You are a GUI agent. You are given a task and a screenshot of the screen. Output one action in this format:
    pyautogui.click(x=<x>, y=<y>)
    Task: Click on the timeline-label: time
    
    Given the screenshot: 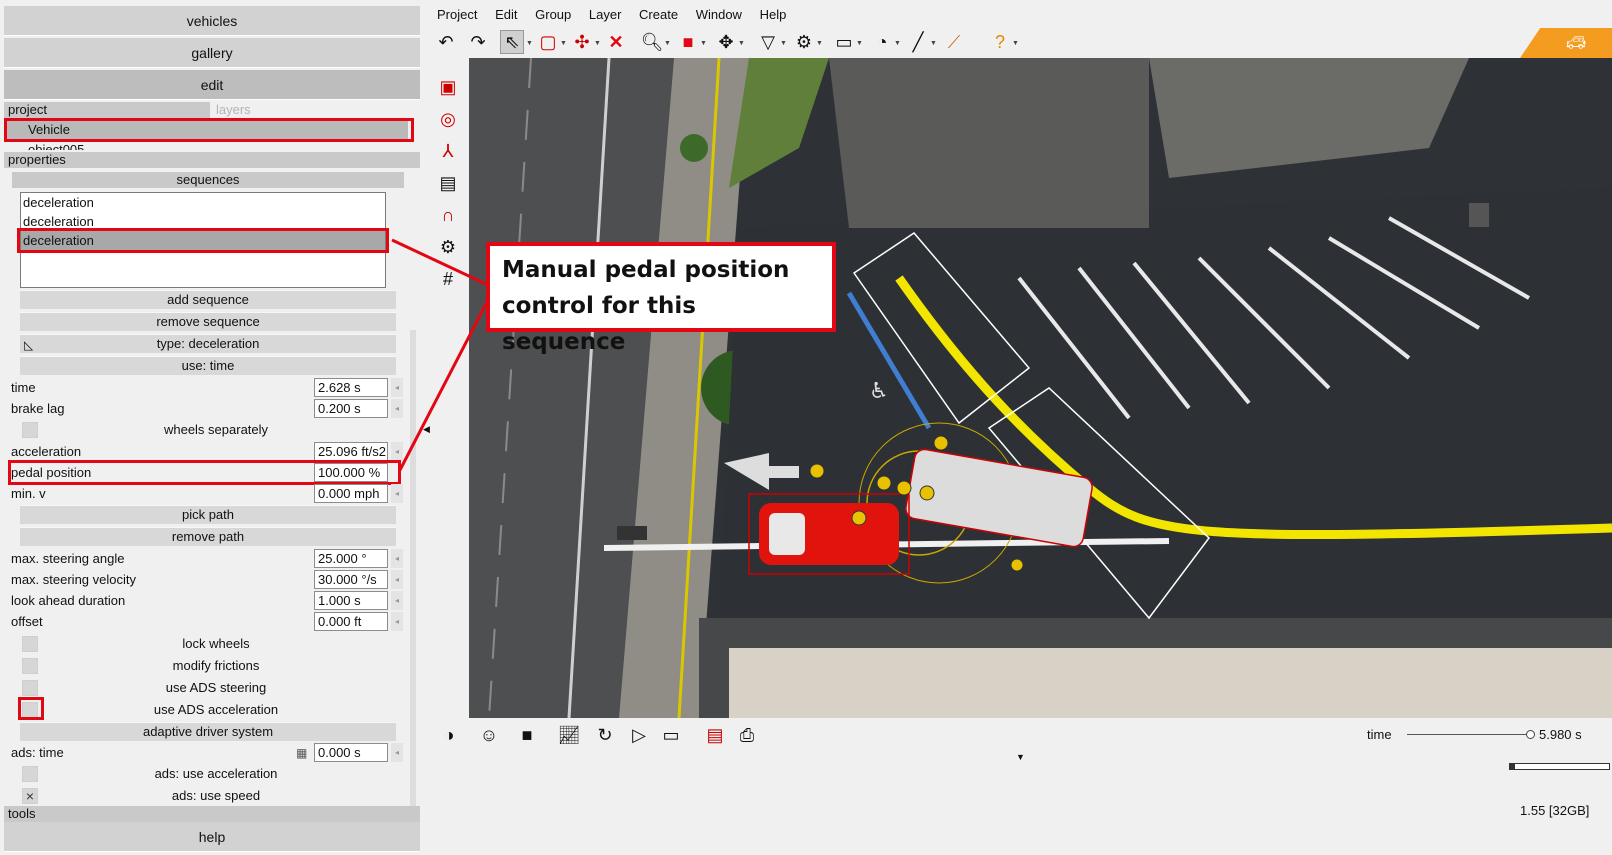 What is the action you would take?
    pyautogui.click(x=1379, y=734)
    